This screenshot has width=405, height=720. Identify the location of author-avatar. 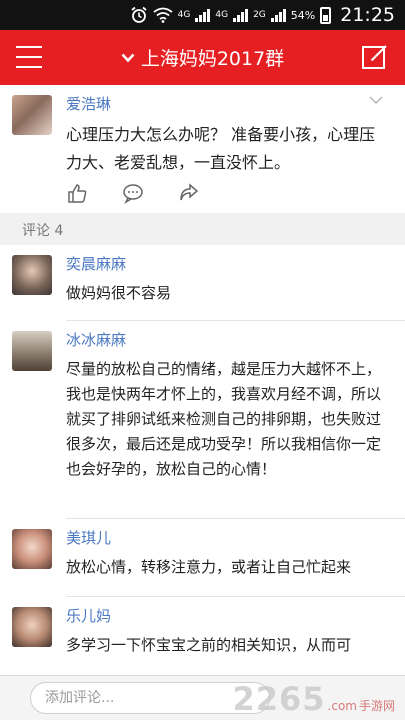
(32, 115).